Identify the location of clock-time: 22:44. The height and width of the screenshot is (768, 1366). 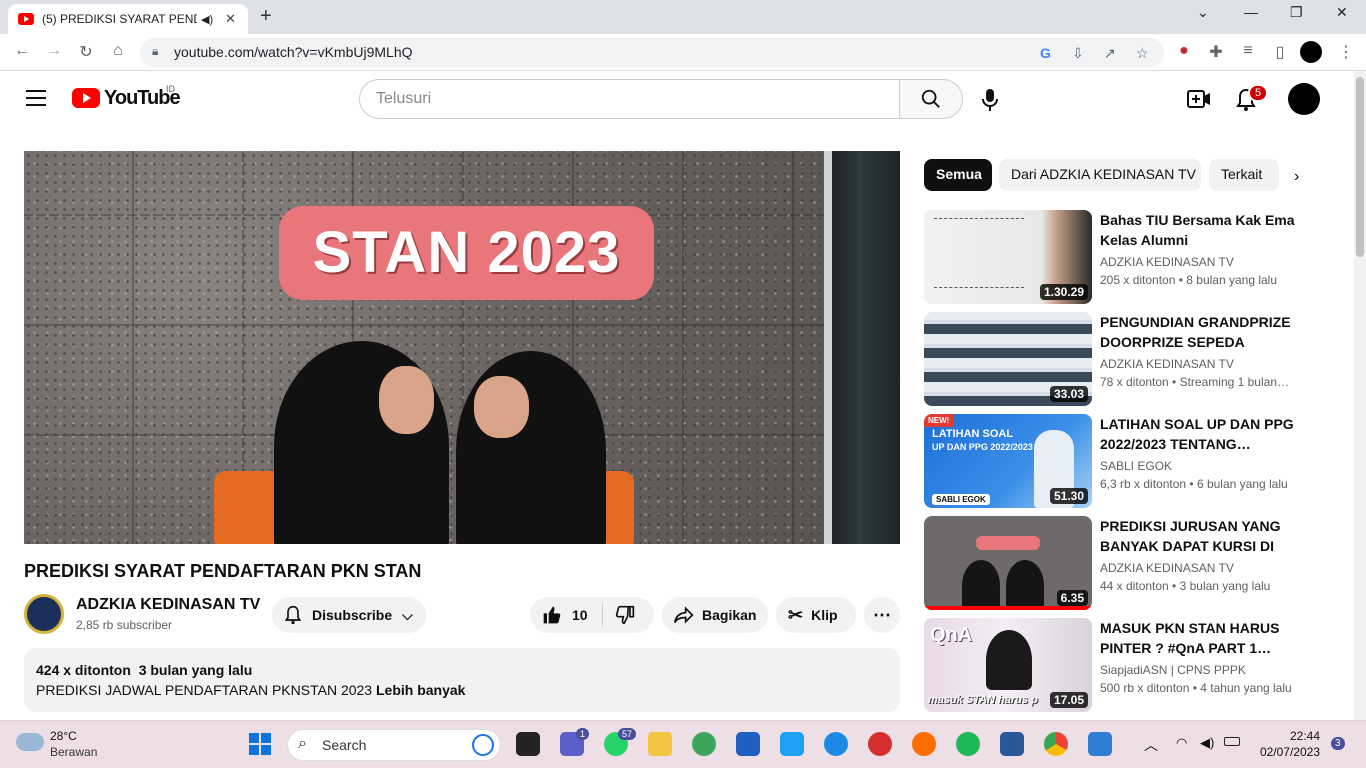
(1303, 736).